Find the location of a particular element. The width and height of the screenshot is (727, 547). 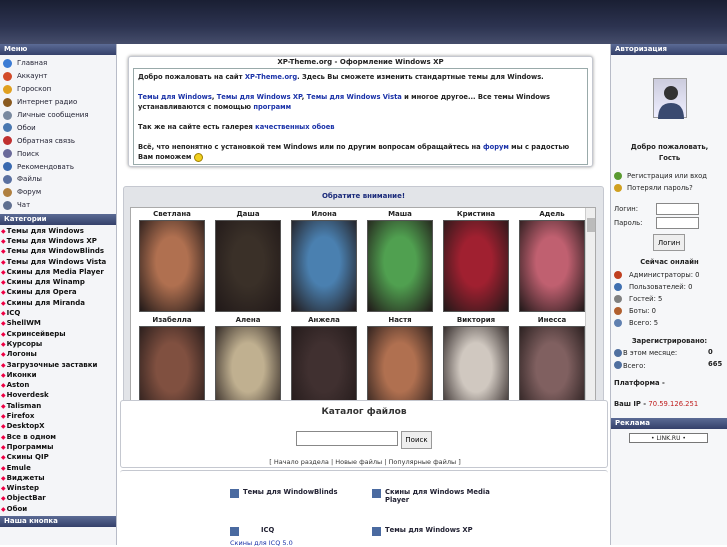

catalog-search-input is located at coordinates (347, 438).